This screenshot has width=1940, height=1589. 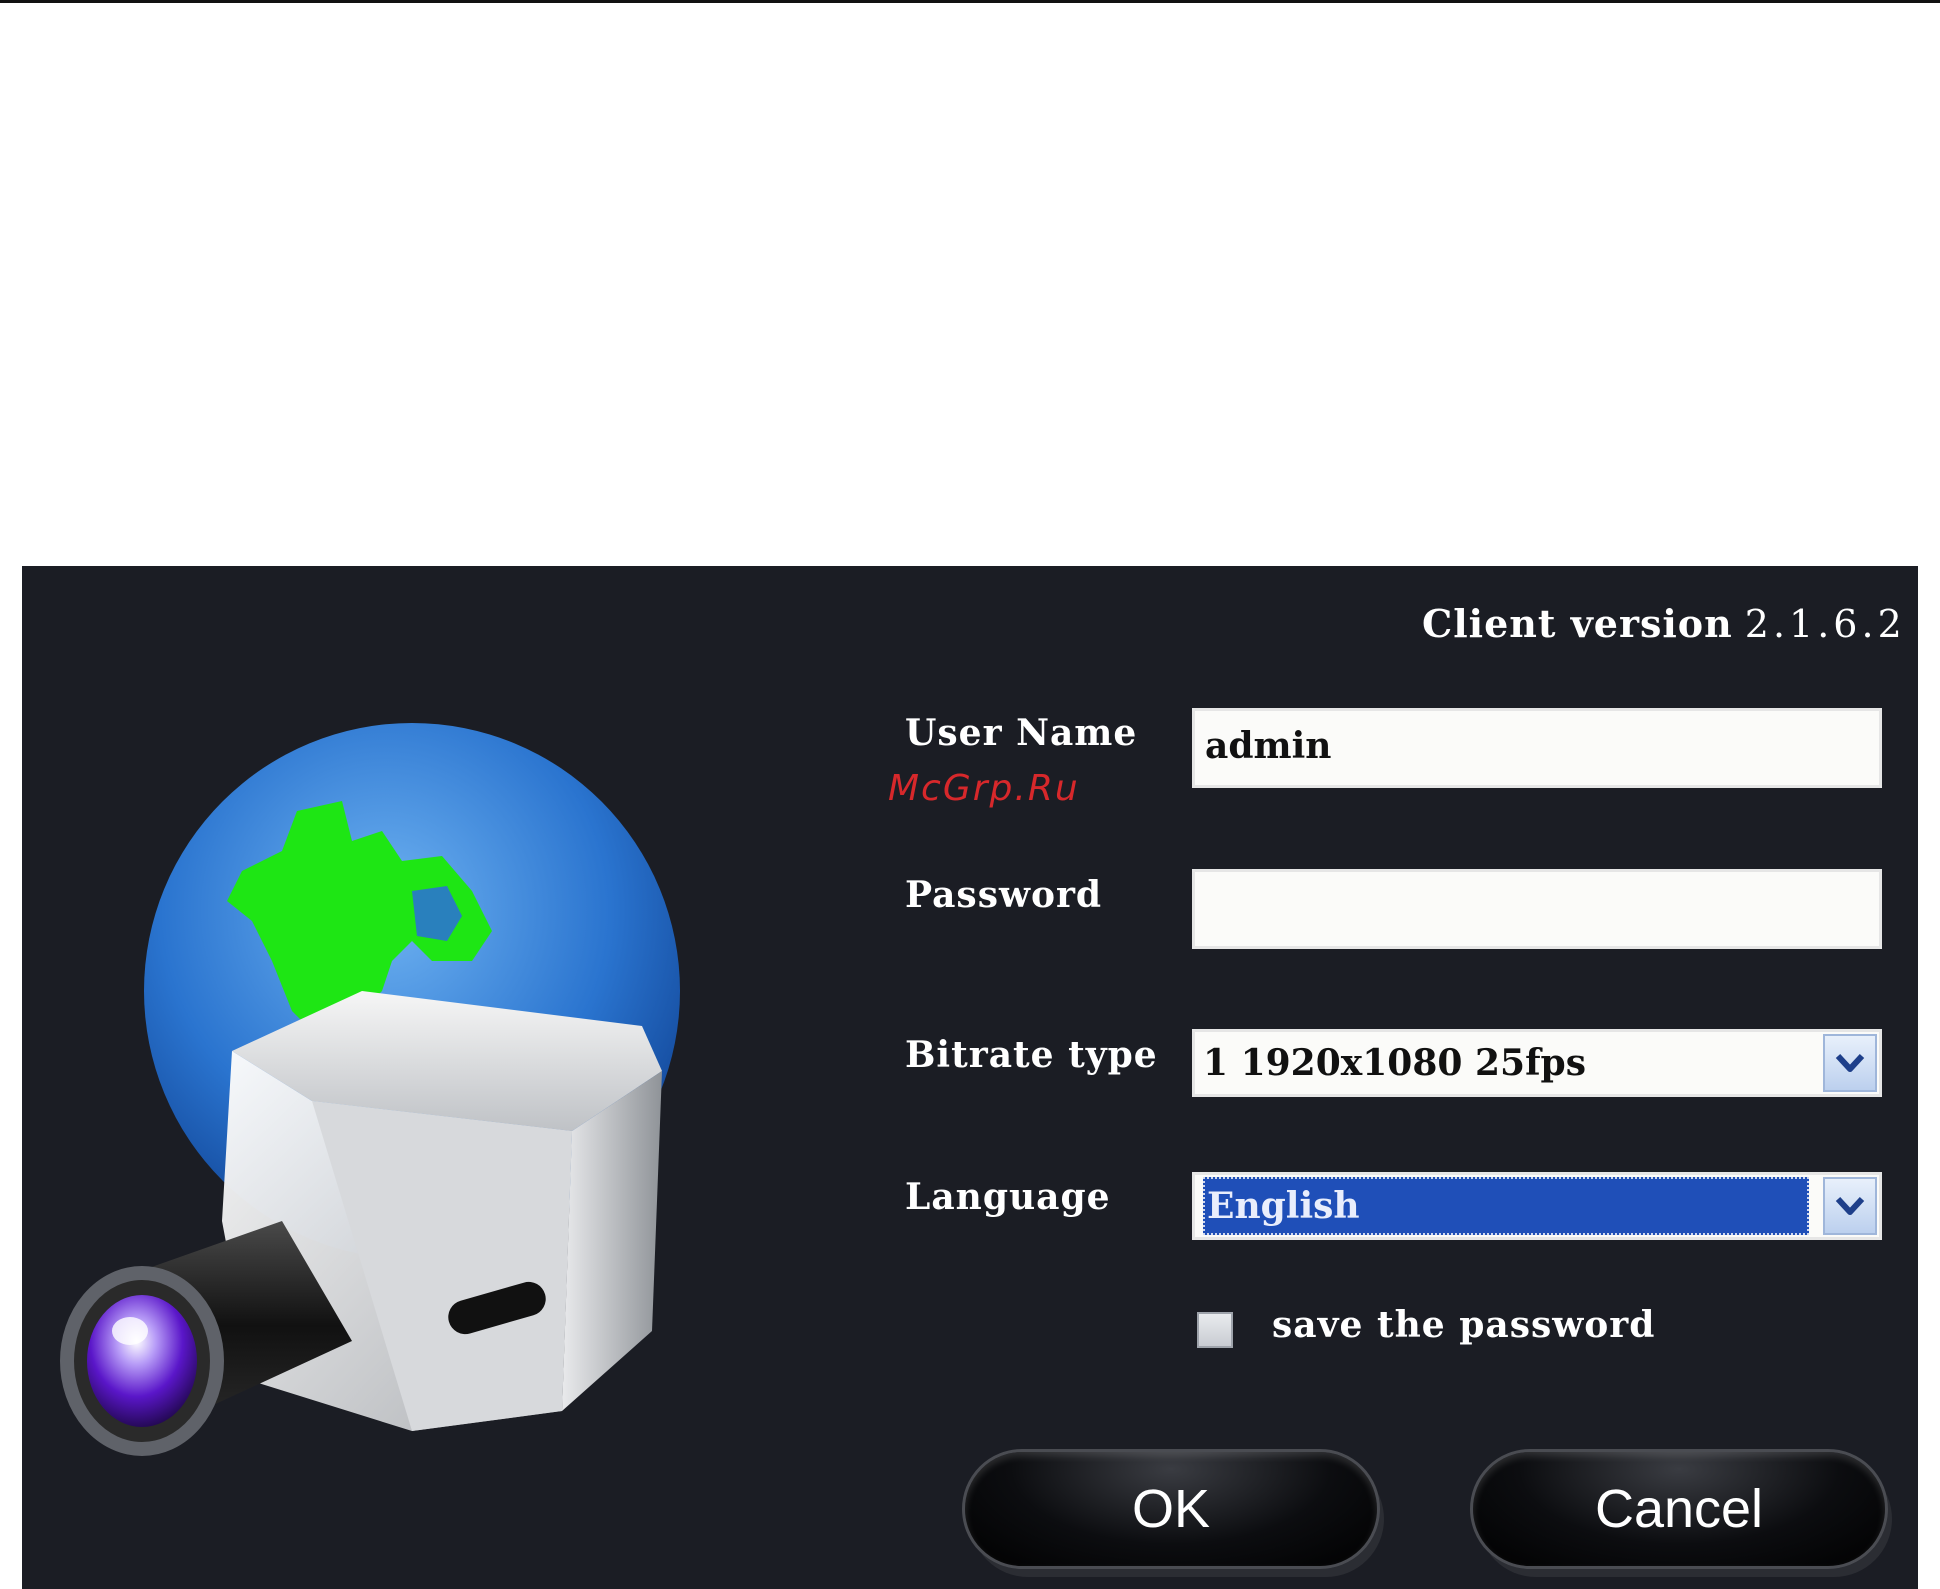 What do you see at coordinates (1008, 1197) in the screenshot?
I see `language-label: Language` at bounding box center [1008, 1197].